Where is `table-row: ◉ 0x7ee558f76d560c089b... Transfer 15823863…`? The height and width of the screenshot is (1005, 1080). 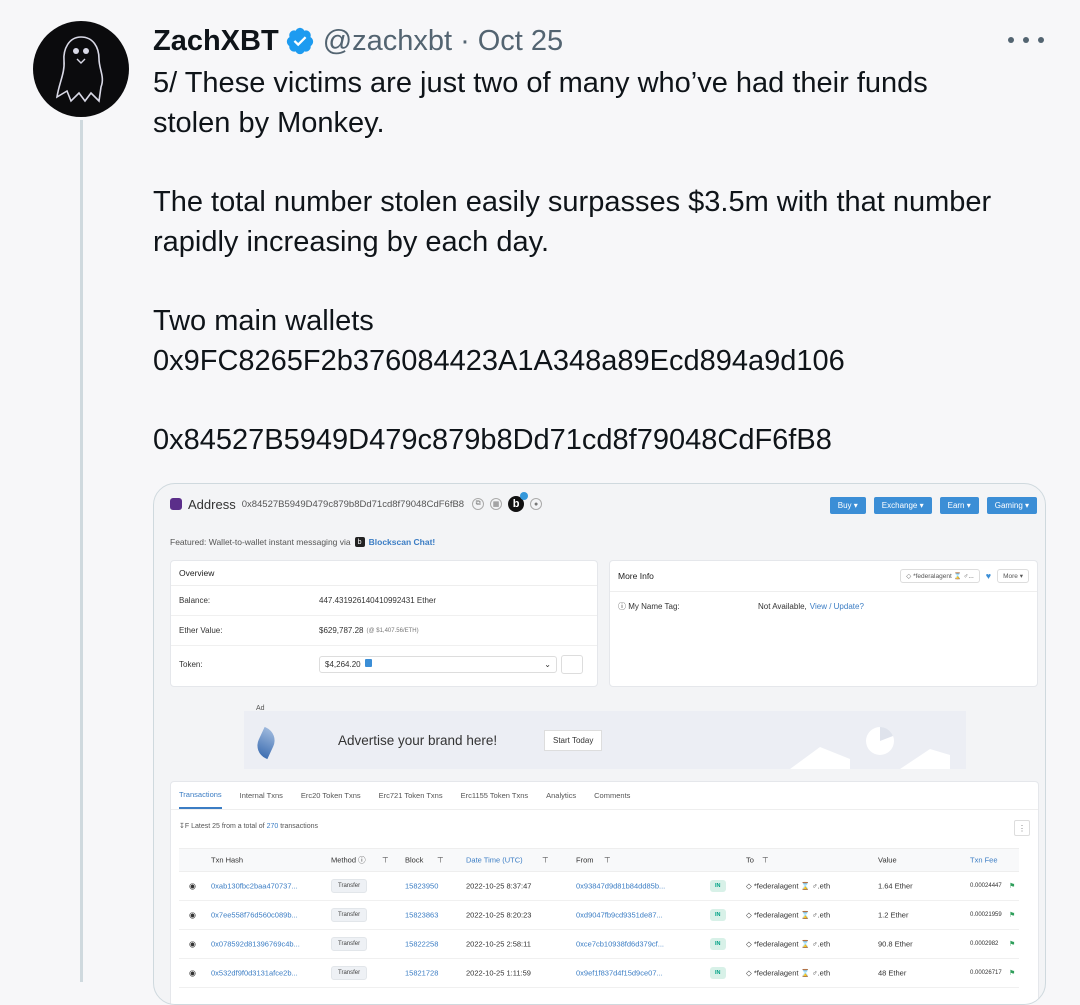
table-row: ◉ 0x7ee558f76d560c089b... Transfer 15823863… is located at coordinates (599, 915).